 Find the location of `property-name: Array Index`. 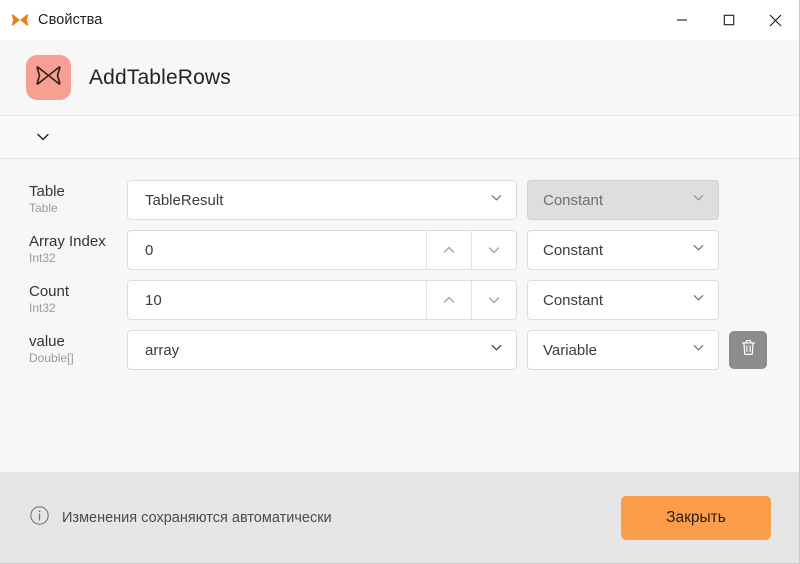

property-name: Array Index is located at coordinates (67, 242).